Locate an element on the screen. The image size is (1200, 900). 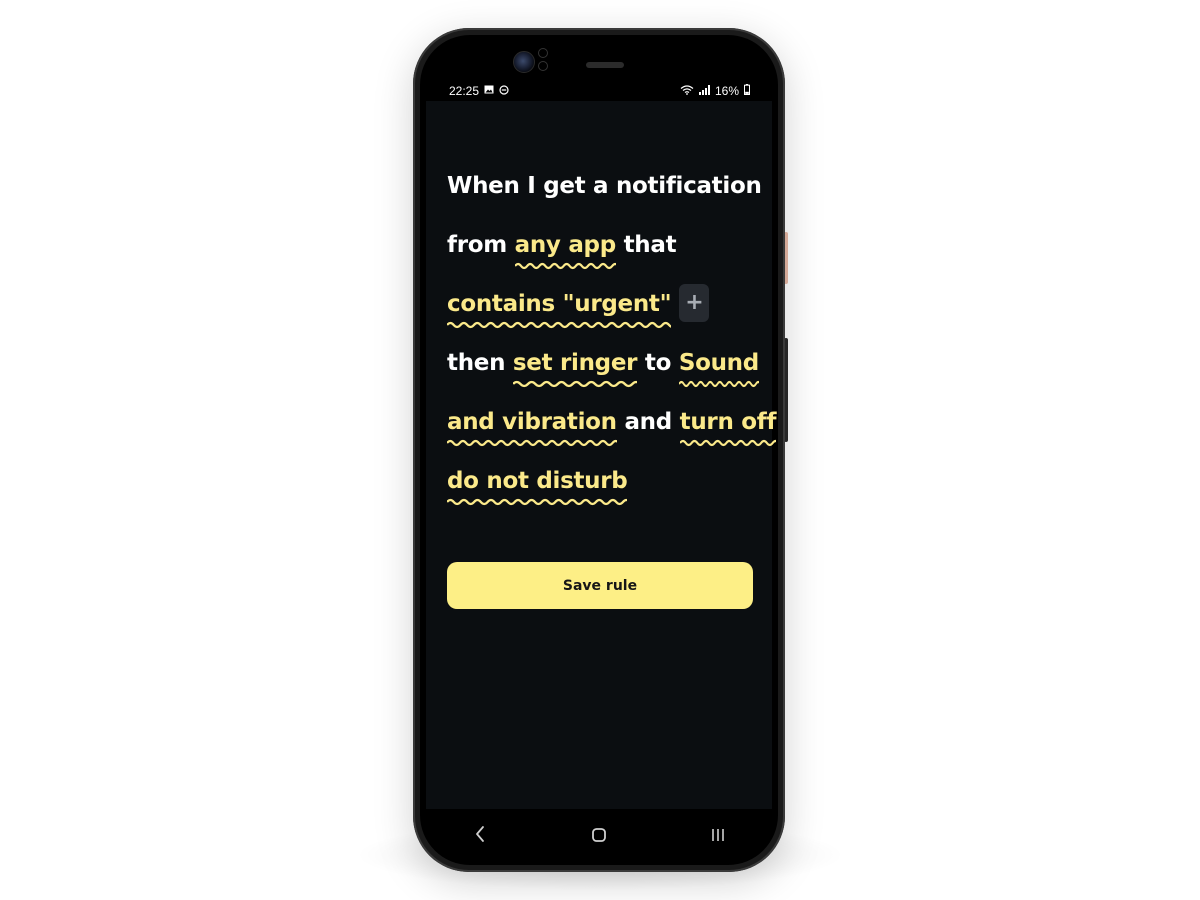
battery-icon is located at coordinates (747, 91).